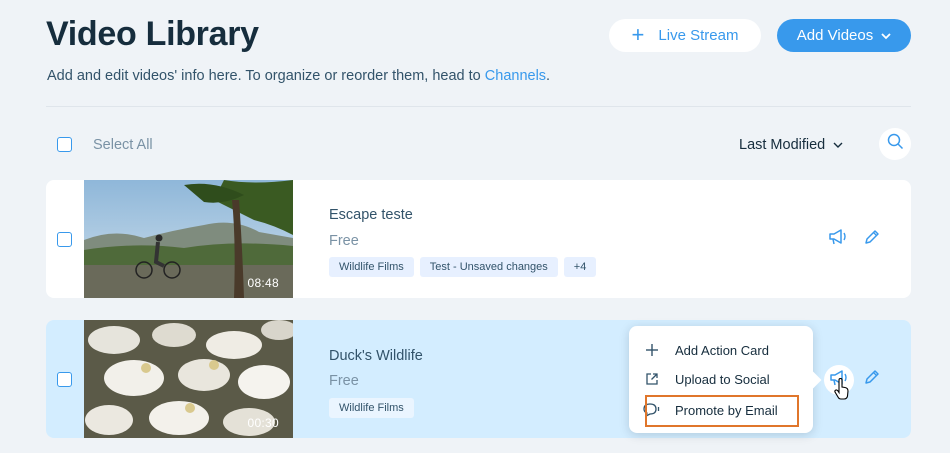  Describe the element at coordinates (580, 267) in the screenshot. I see `tag-more: +4` at that location.